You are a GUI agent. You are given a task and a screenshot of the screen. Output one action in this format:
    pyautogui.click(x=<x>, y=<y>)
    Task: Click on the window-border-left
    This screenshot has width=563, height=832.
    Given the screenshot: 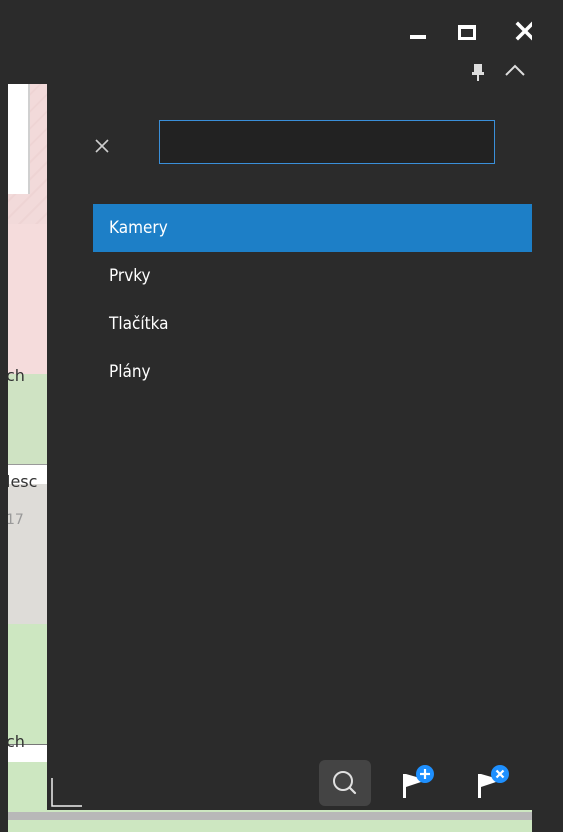 What is the action you would take?
    pyautogui.click(x=4, y=416)
    